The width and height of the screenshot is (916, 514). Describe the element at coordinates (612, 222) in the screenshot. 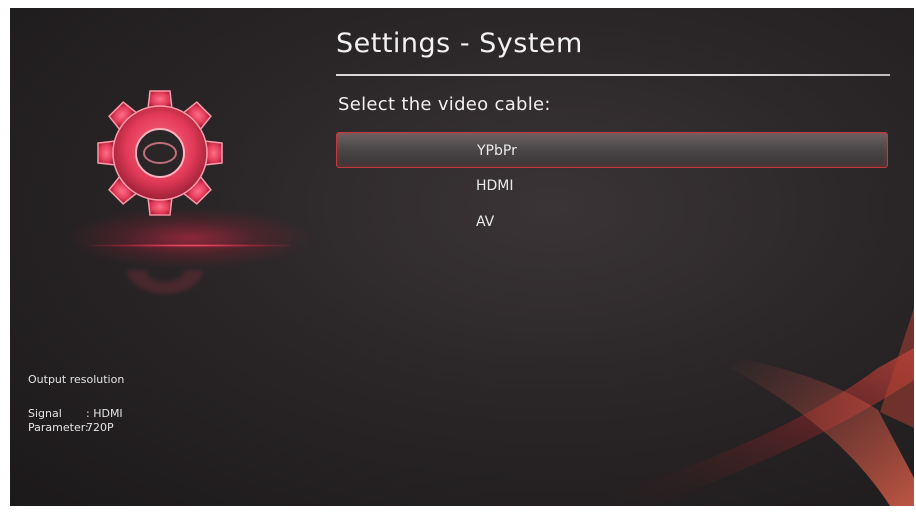

I see `option-av: AV` at that location.